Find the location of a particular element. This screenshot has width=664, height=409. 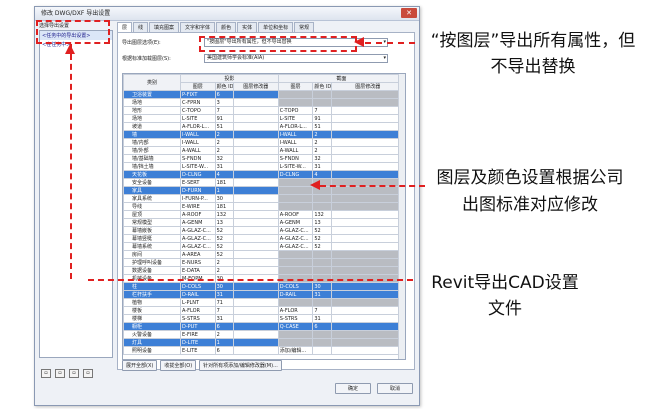

category-cell: 火警设备 is located at coordinates (152, 334).